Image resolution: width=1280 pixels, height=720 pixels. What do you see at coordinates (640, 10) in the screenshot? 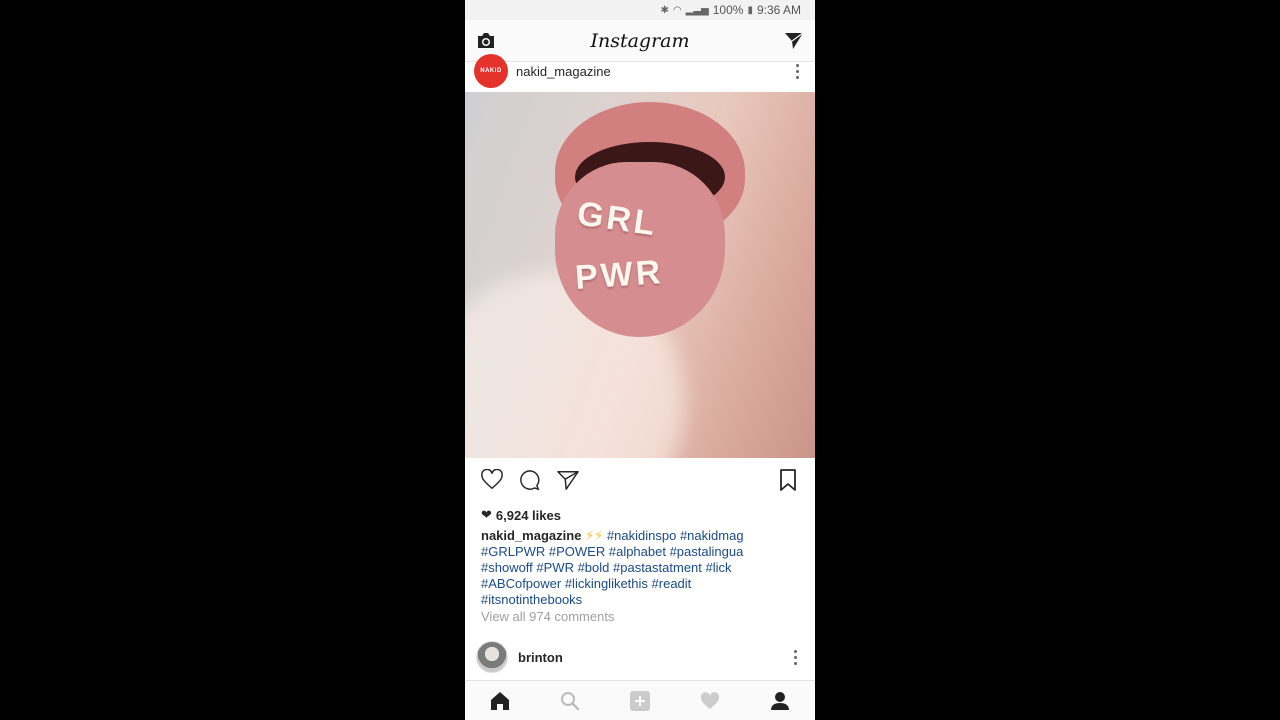
I see `status-bar: ✱ ◠ ▂▃▅ 100% ▮ 9:36 AM` at bounding box center [640, 10].